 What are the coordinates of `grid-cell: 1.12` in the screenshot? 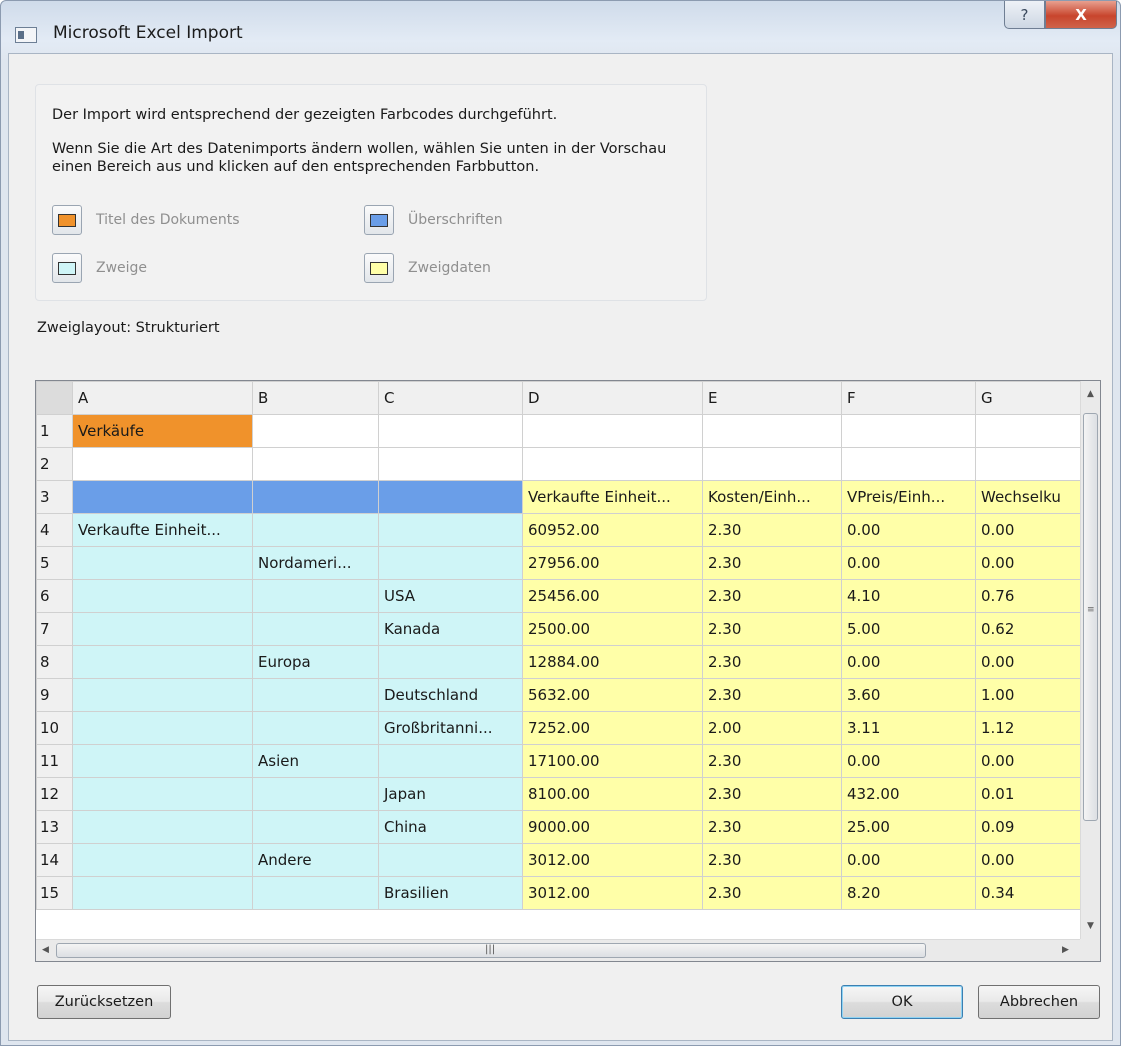 It's located at (1035, 728).